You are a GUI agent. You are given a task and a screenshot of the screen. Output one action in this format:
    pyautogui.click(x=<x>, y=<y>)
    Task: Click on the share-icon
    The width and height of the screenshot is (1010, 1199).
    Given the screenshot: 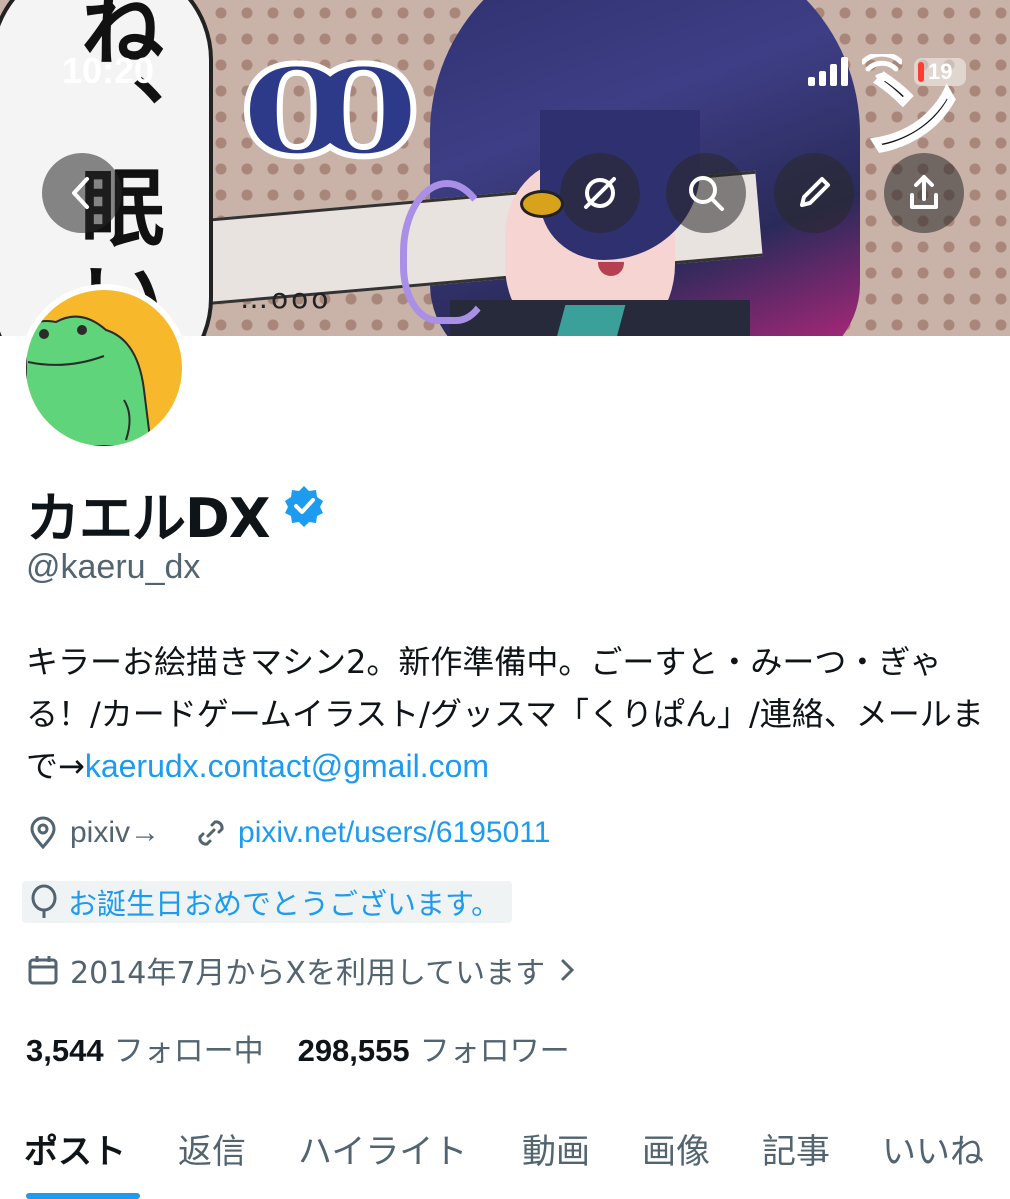 What is the action you would take?
    pyautogui.click(x=924, y=192)
    